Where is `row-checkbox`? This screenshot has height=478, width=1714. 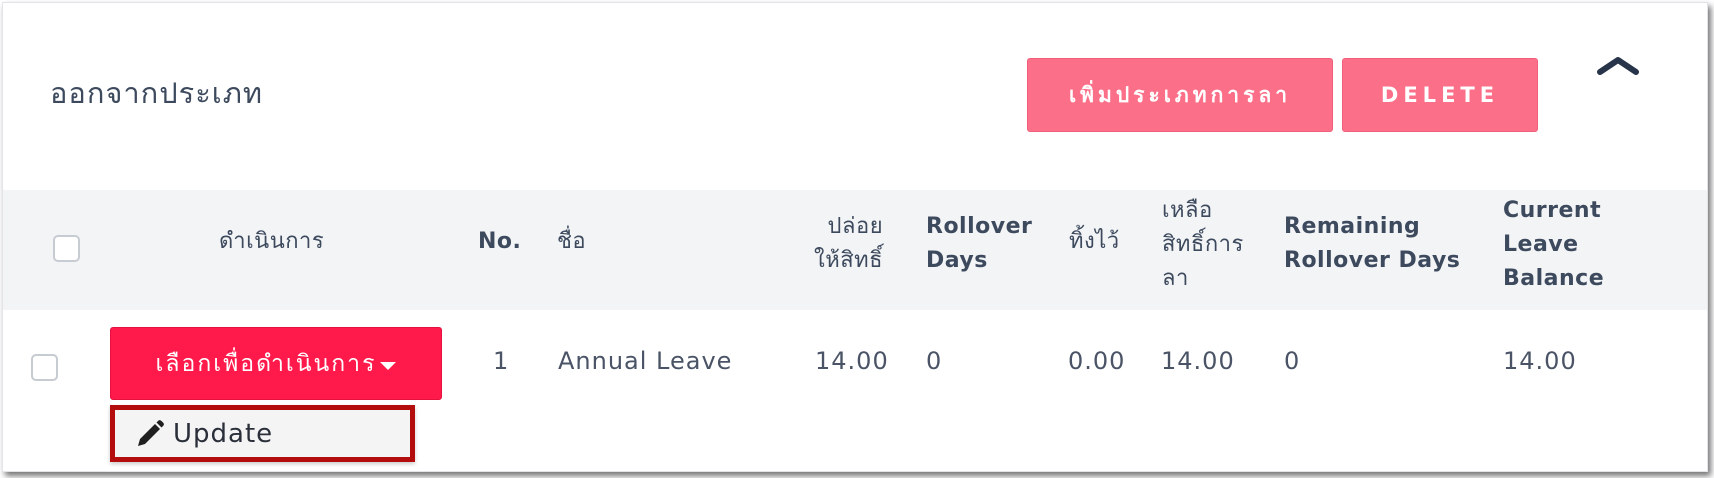 row-checkbox is located at coordinates (44, 367).